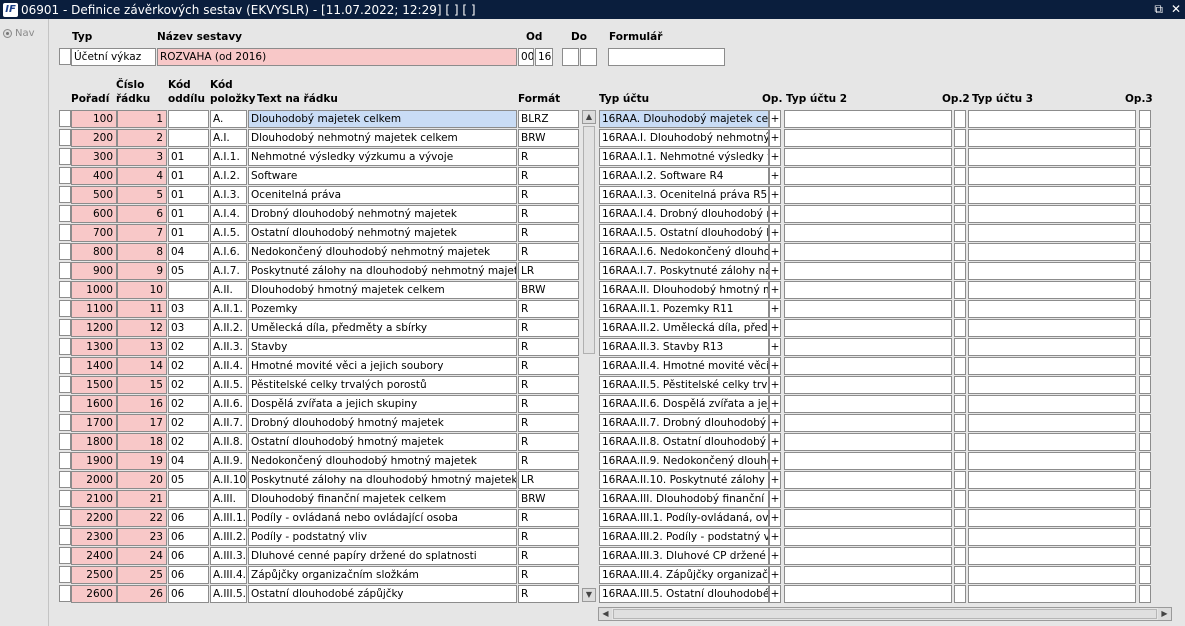  Describe the element at coordinates (188, 119) in the screenshot. I see `cell-kod-oddilu` at that location.